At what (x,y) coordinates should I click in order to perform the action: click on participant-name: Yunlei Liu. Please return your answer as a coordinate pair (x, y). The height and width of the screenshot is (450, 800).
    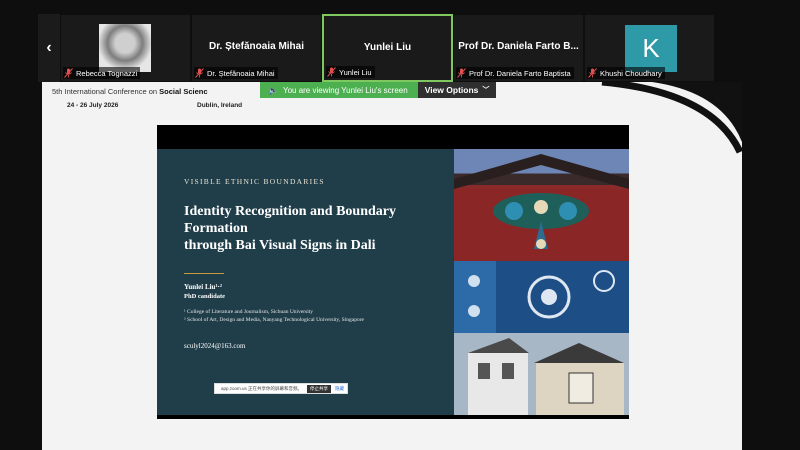
    Looking at the image, I should click on (355, 72).